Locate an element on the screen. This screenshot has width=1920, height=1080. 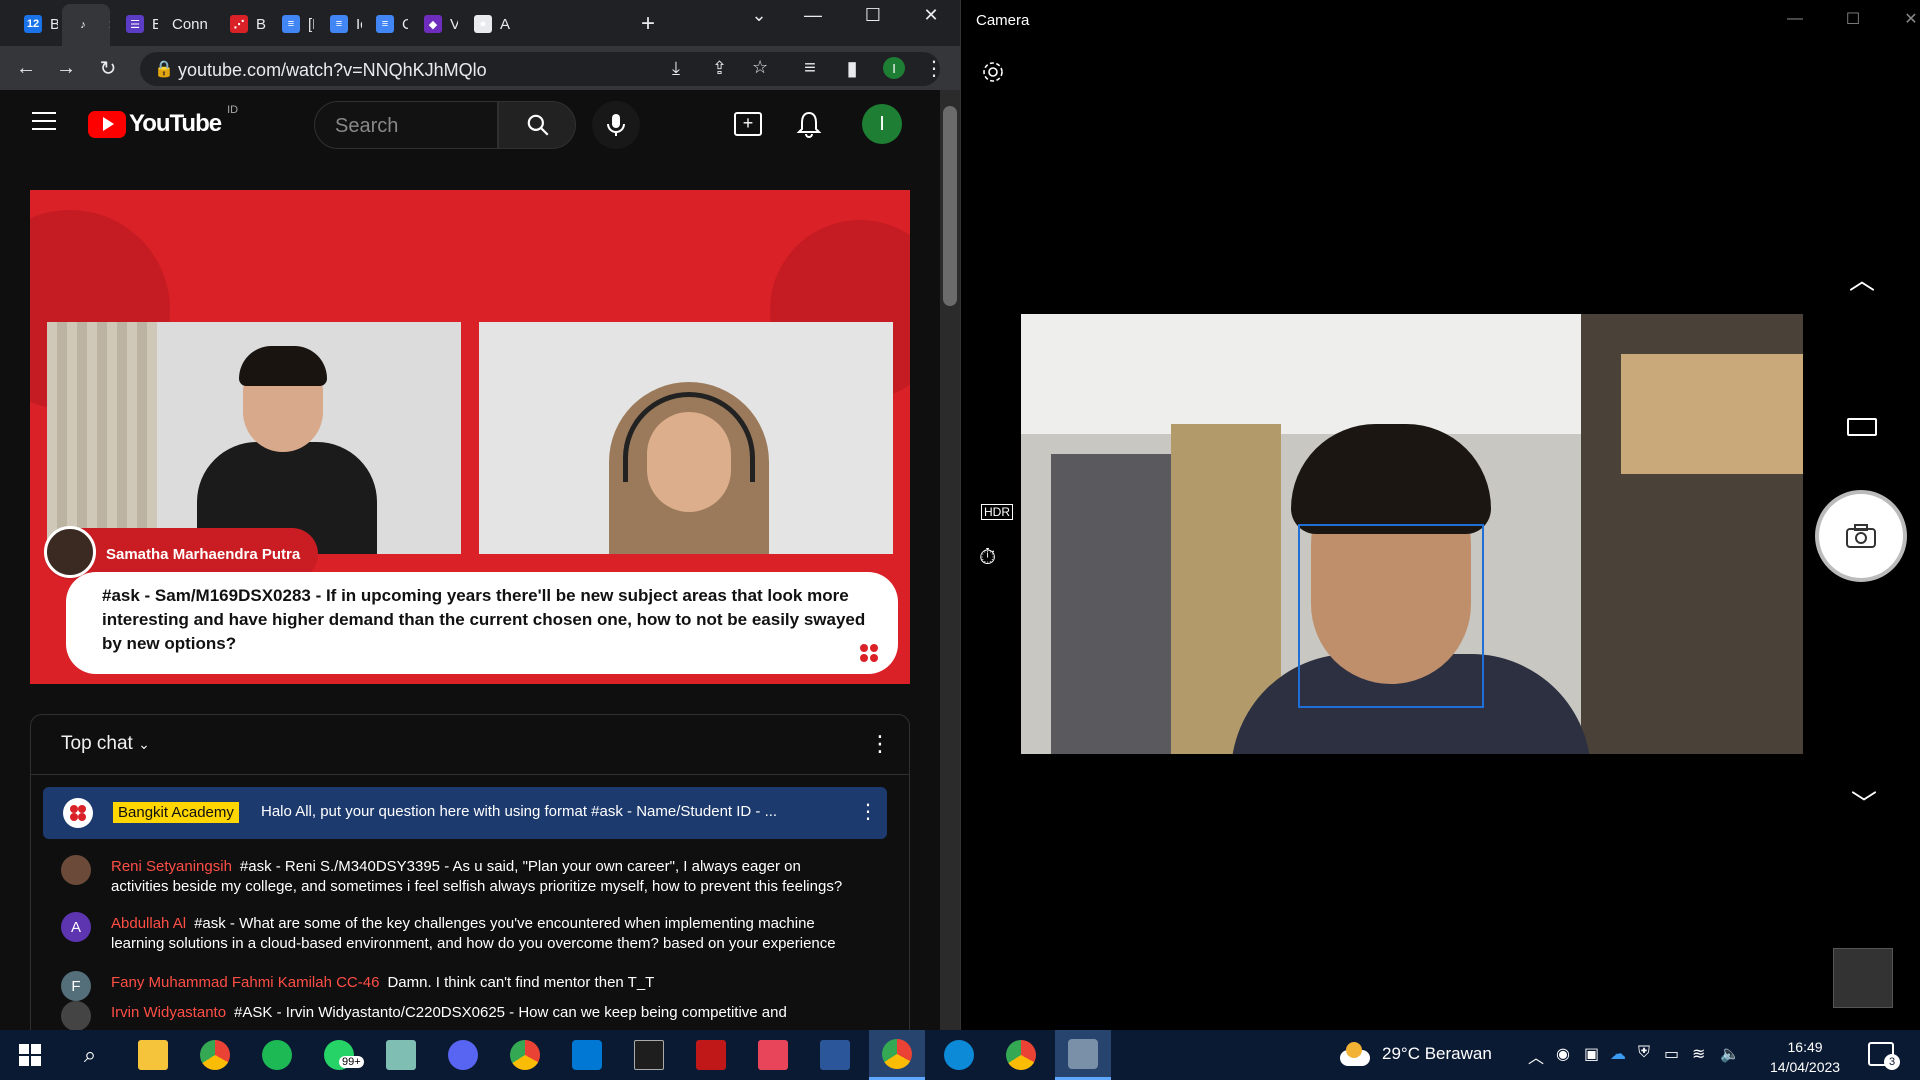
timer-icon: ⏱ is located at coordinates (987, 557).